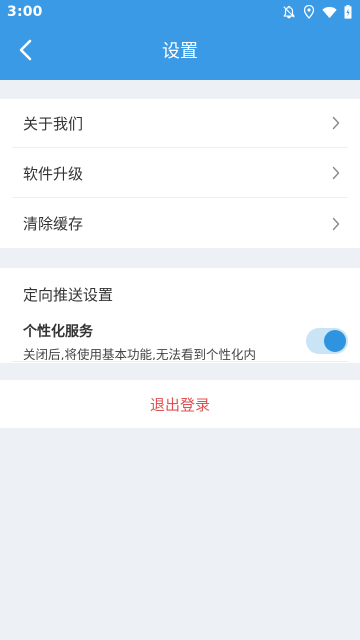 The height and width of the screenshot is (640, 360). I want to click on menu-item-label: 关于我们, so click(53, 123).